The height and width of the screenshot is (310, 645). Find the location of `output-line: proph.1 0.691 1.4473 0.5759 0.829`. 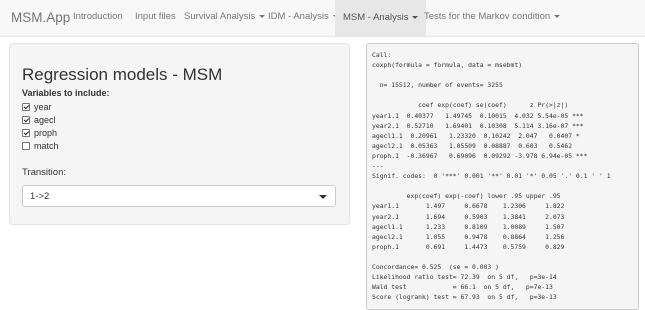

output-line: proph.1 0.691 1.4473 0.5759 0.829 is located at coordinates (468, 246).